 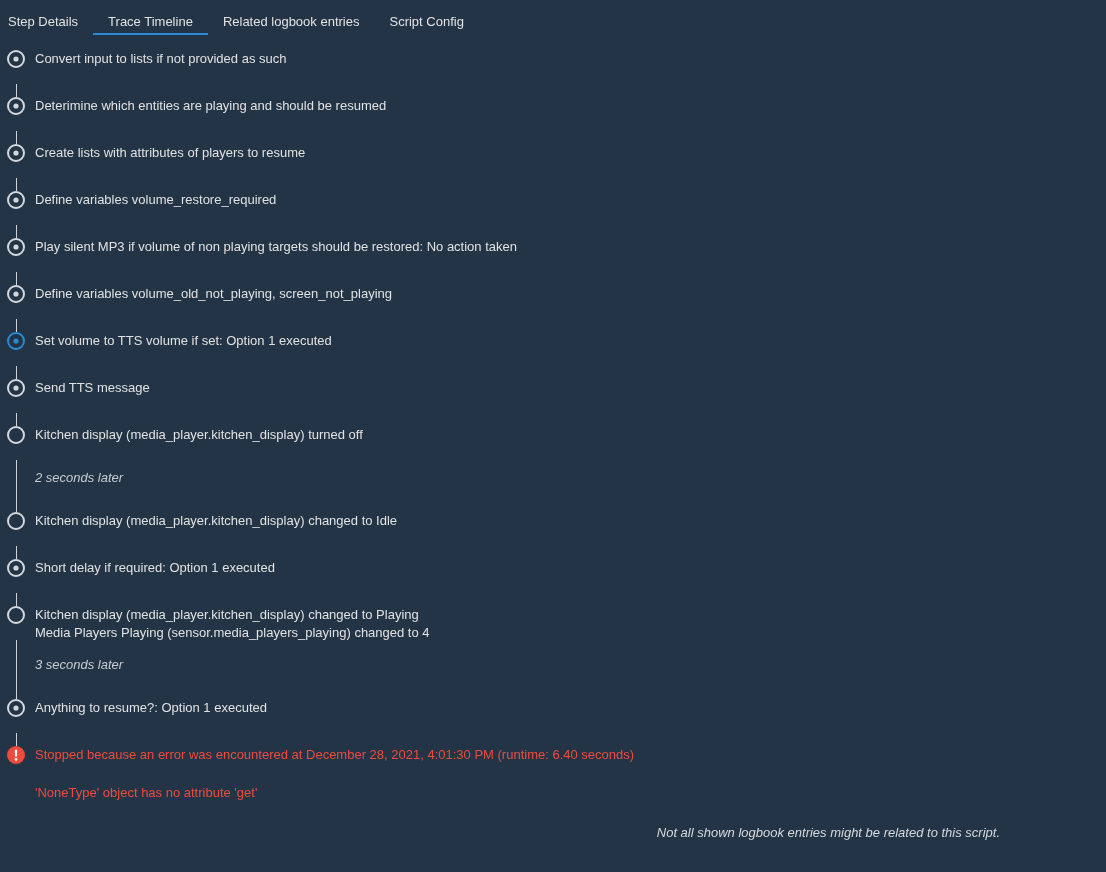 I want to click on step-label: Send TTS message, so click(x=92, y=388).